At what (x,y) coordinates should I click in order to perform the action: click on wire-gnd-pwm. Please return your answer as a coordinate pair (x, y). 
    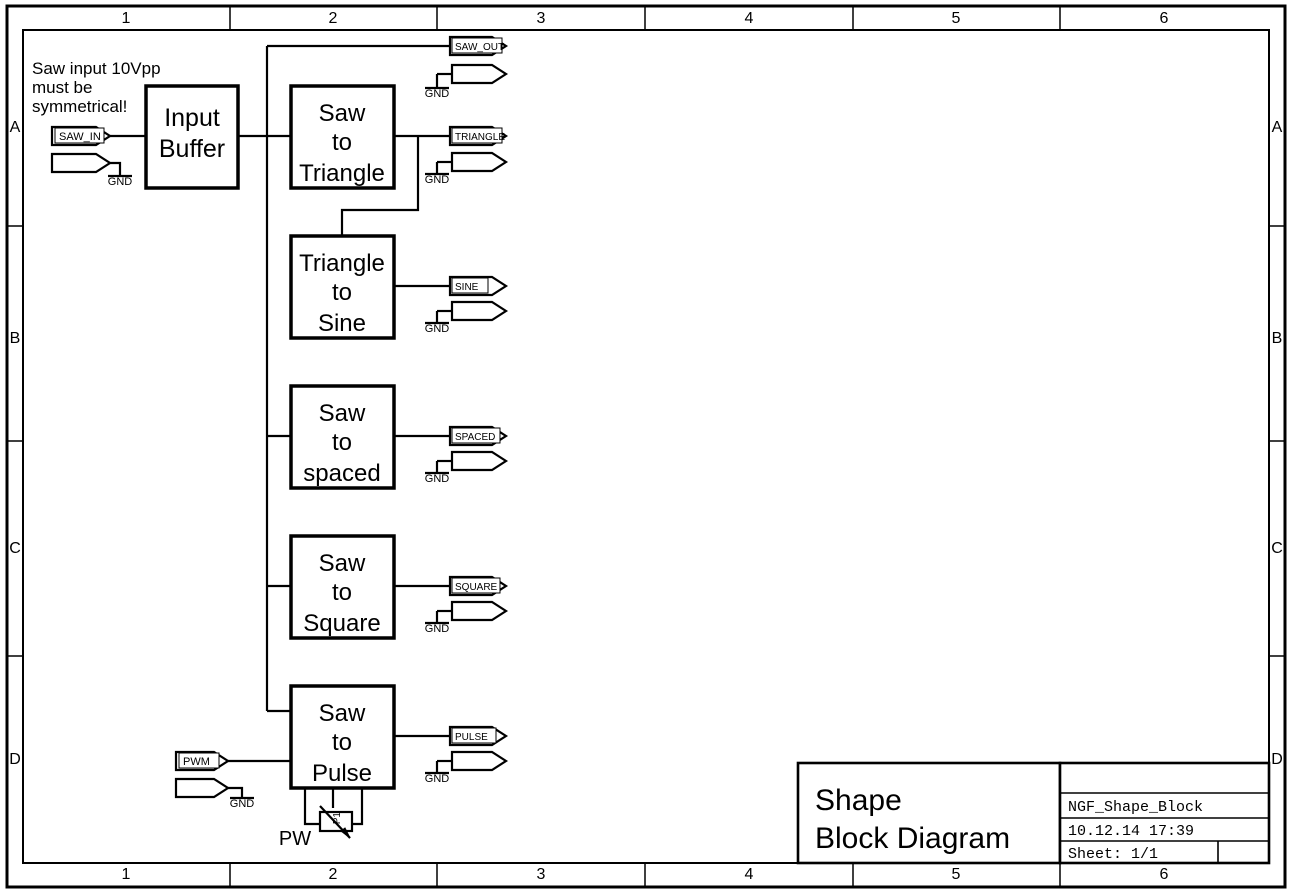
    Looking at the image, I should click on (236, 792).